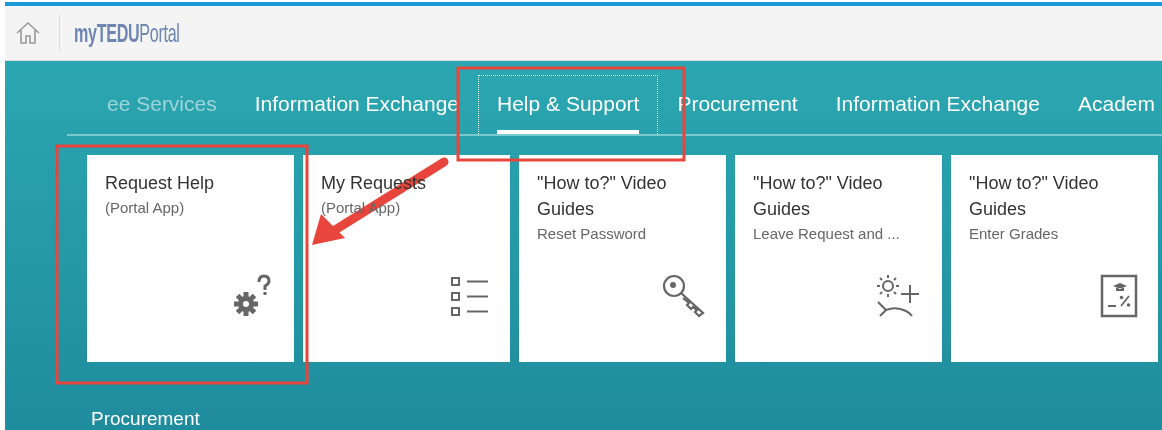 This screenshot has height=430, width=1162. What do you see at coordinates (146, 419) in the screenshot?
I see `section-heading: Procurement` at bounding box center [146, 419].